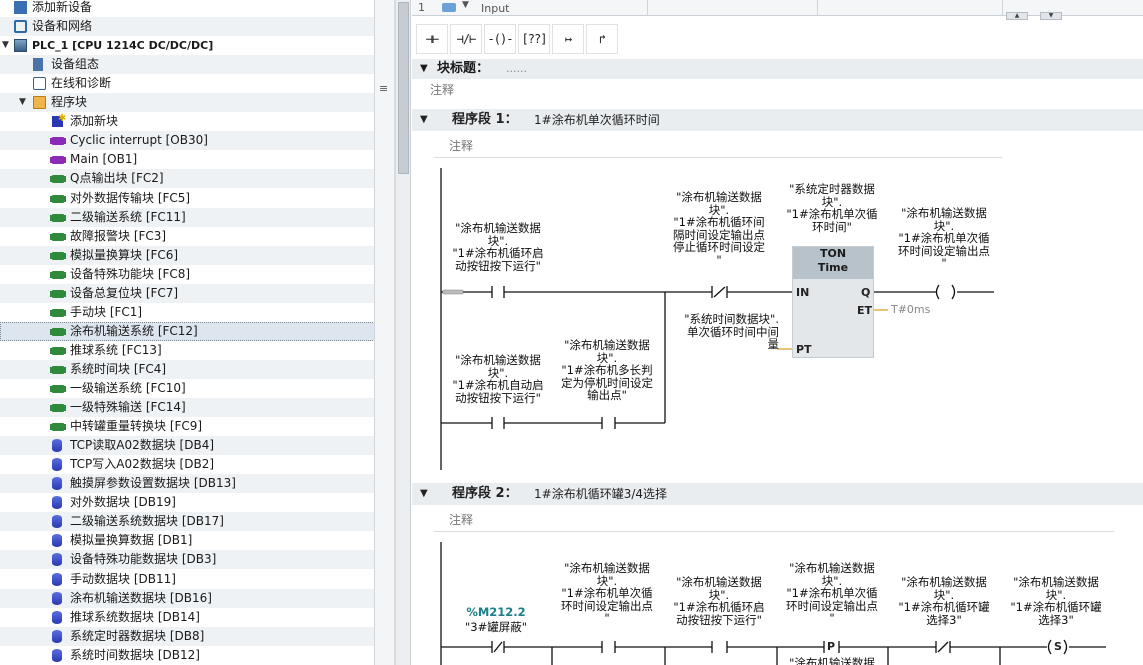  I want to click on splitter-grip-icon: ≡, so click(383, 88).